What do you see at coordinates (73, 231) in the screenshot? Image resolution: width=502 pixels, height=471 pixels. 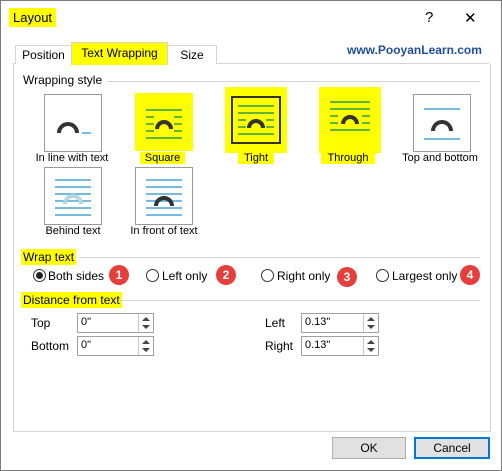 I see `behind-text-label: Behind text` at bounding box center [73, 231].